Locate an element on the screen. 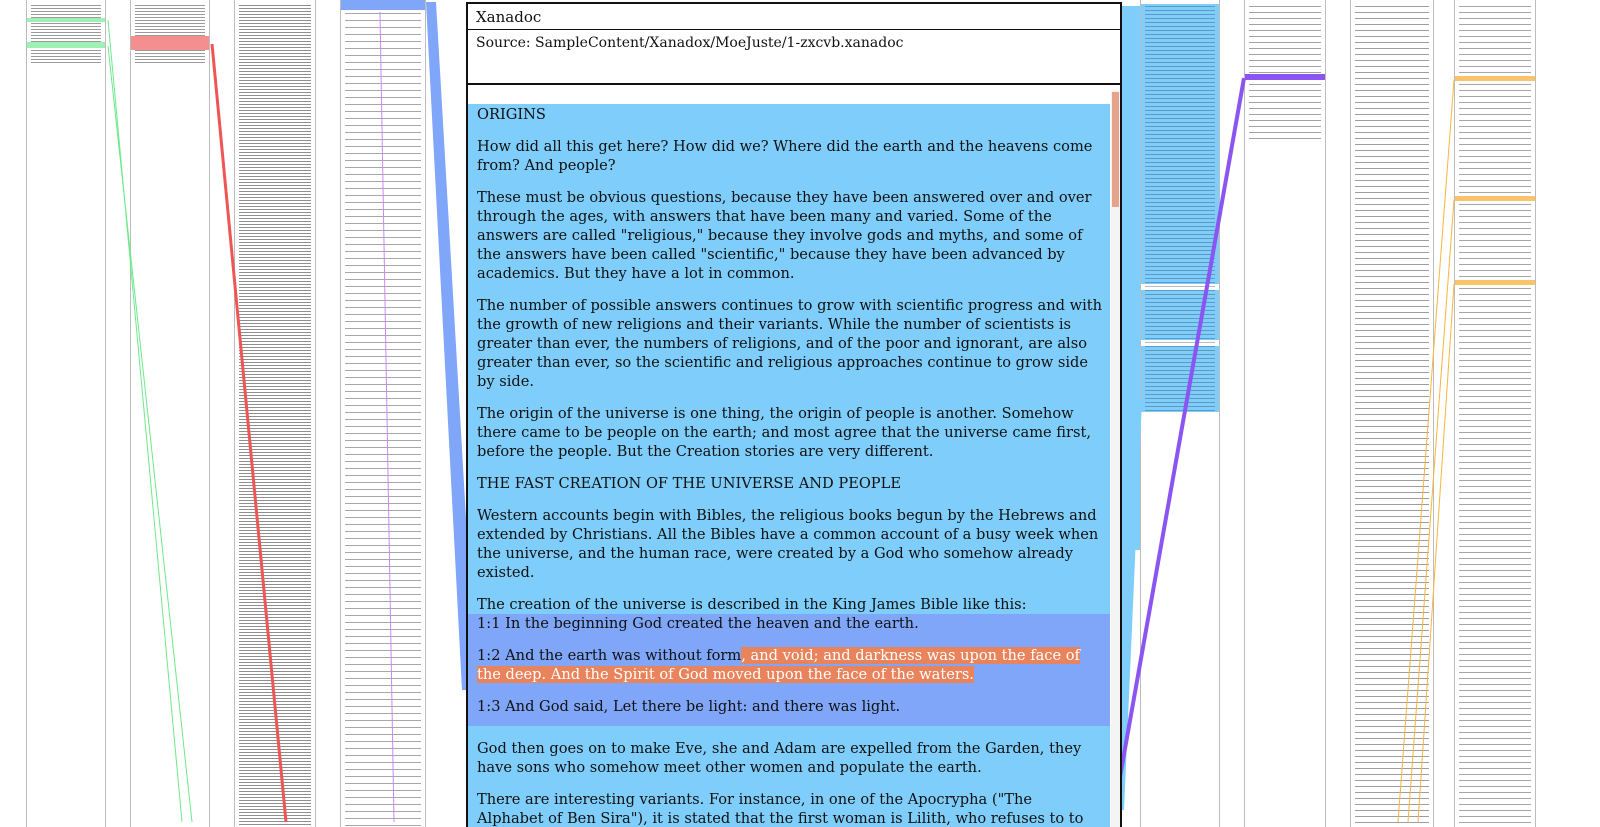 This screenshot has width=1600, height=827. scrollbar-thumb is located at coordinates (1115, 149).